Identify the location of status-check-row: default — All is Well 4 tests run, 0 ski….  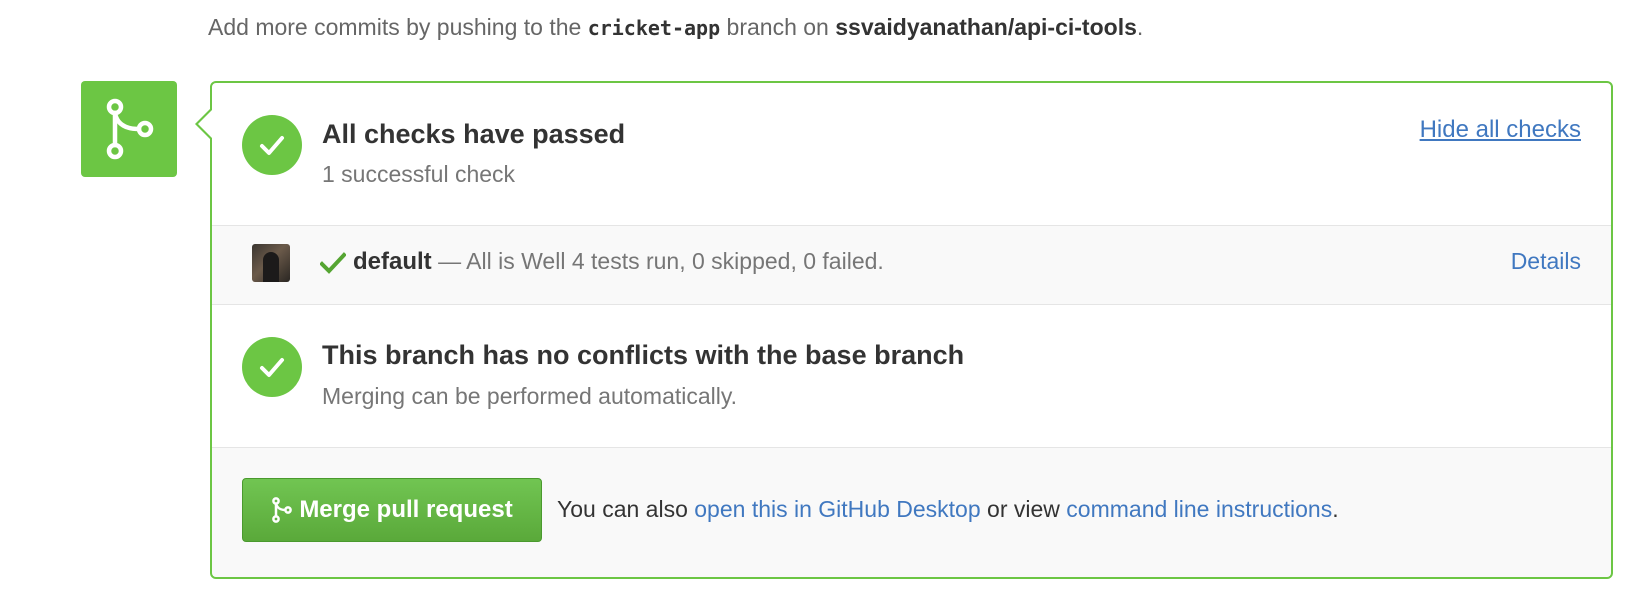
(911, 265).